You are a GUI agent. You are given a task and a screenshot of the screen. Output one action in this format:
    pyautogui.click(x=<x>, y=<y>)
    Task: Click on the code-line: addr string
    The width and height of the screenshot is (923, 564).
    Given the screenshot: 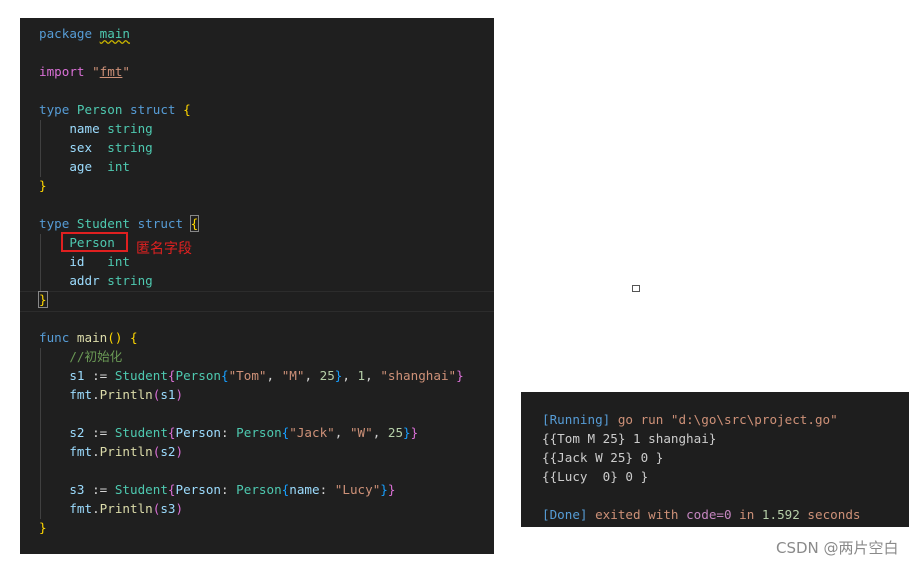 What is the action you would take?
    pyautogui.click(x=96, y=280)
    